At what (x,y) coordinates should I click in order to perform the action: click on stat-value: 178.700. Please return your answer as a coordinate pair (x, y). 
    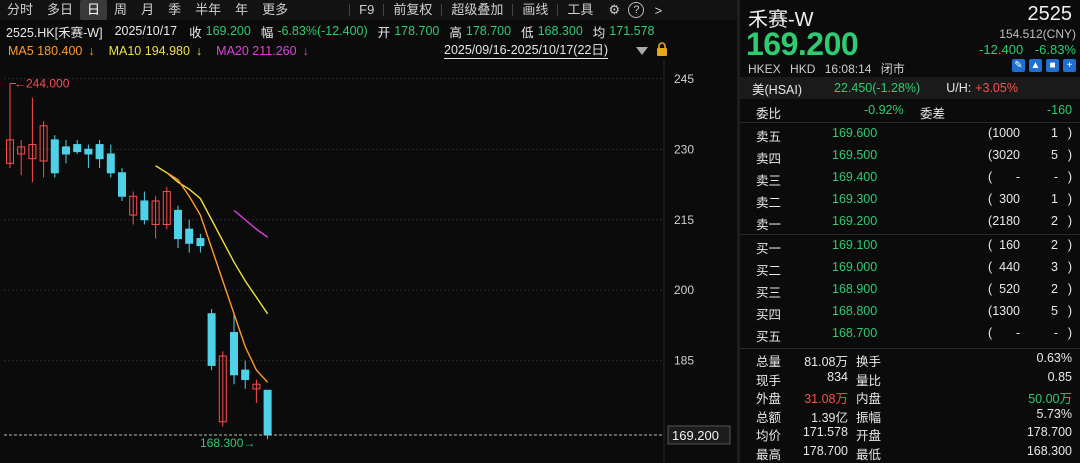
    Looking at the image, I should click on (825, 451).